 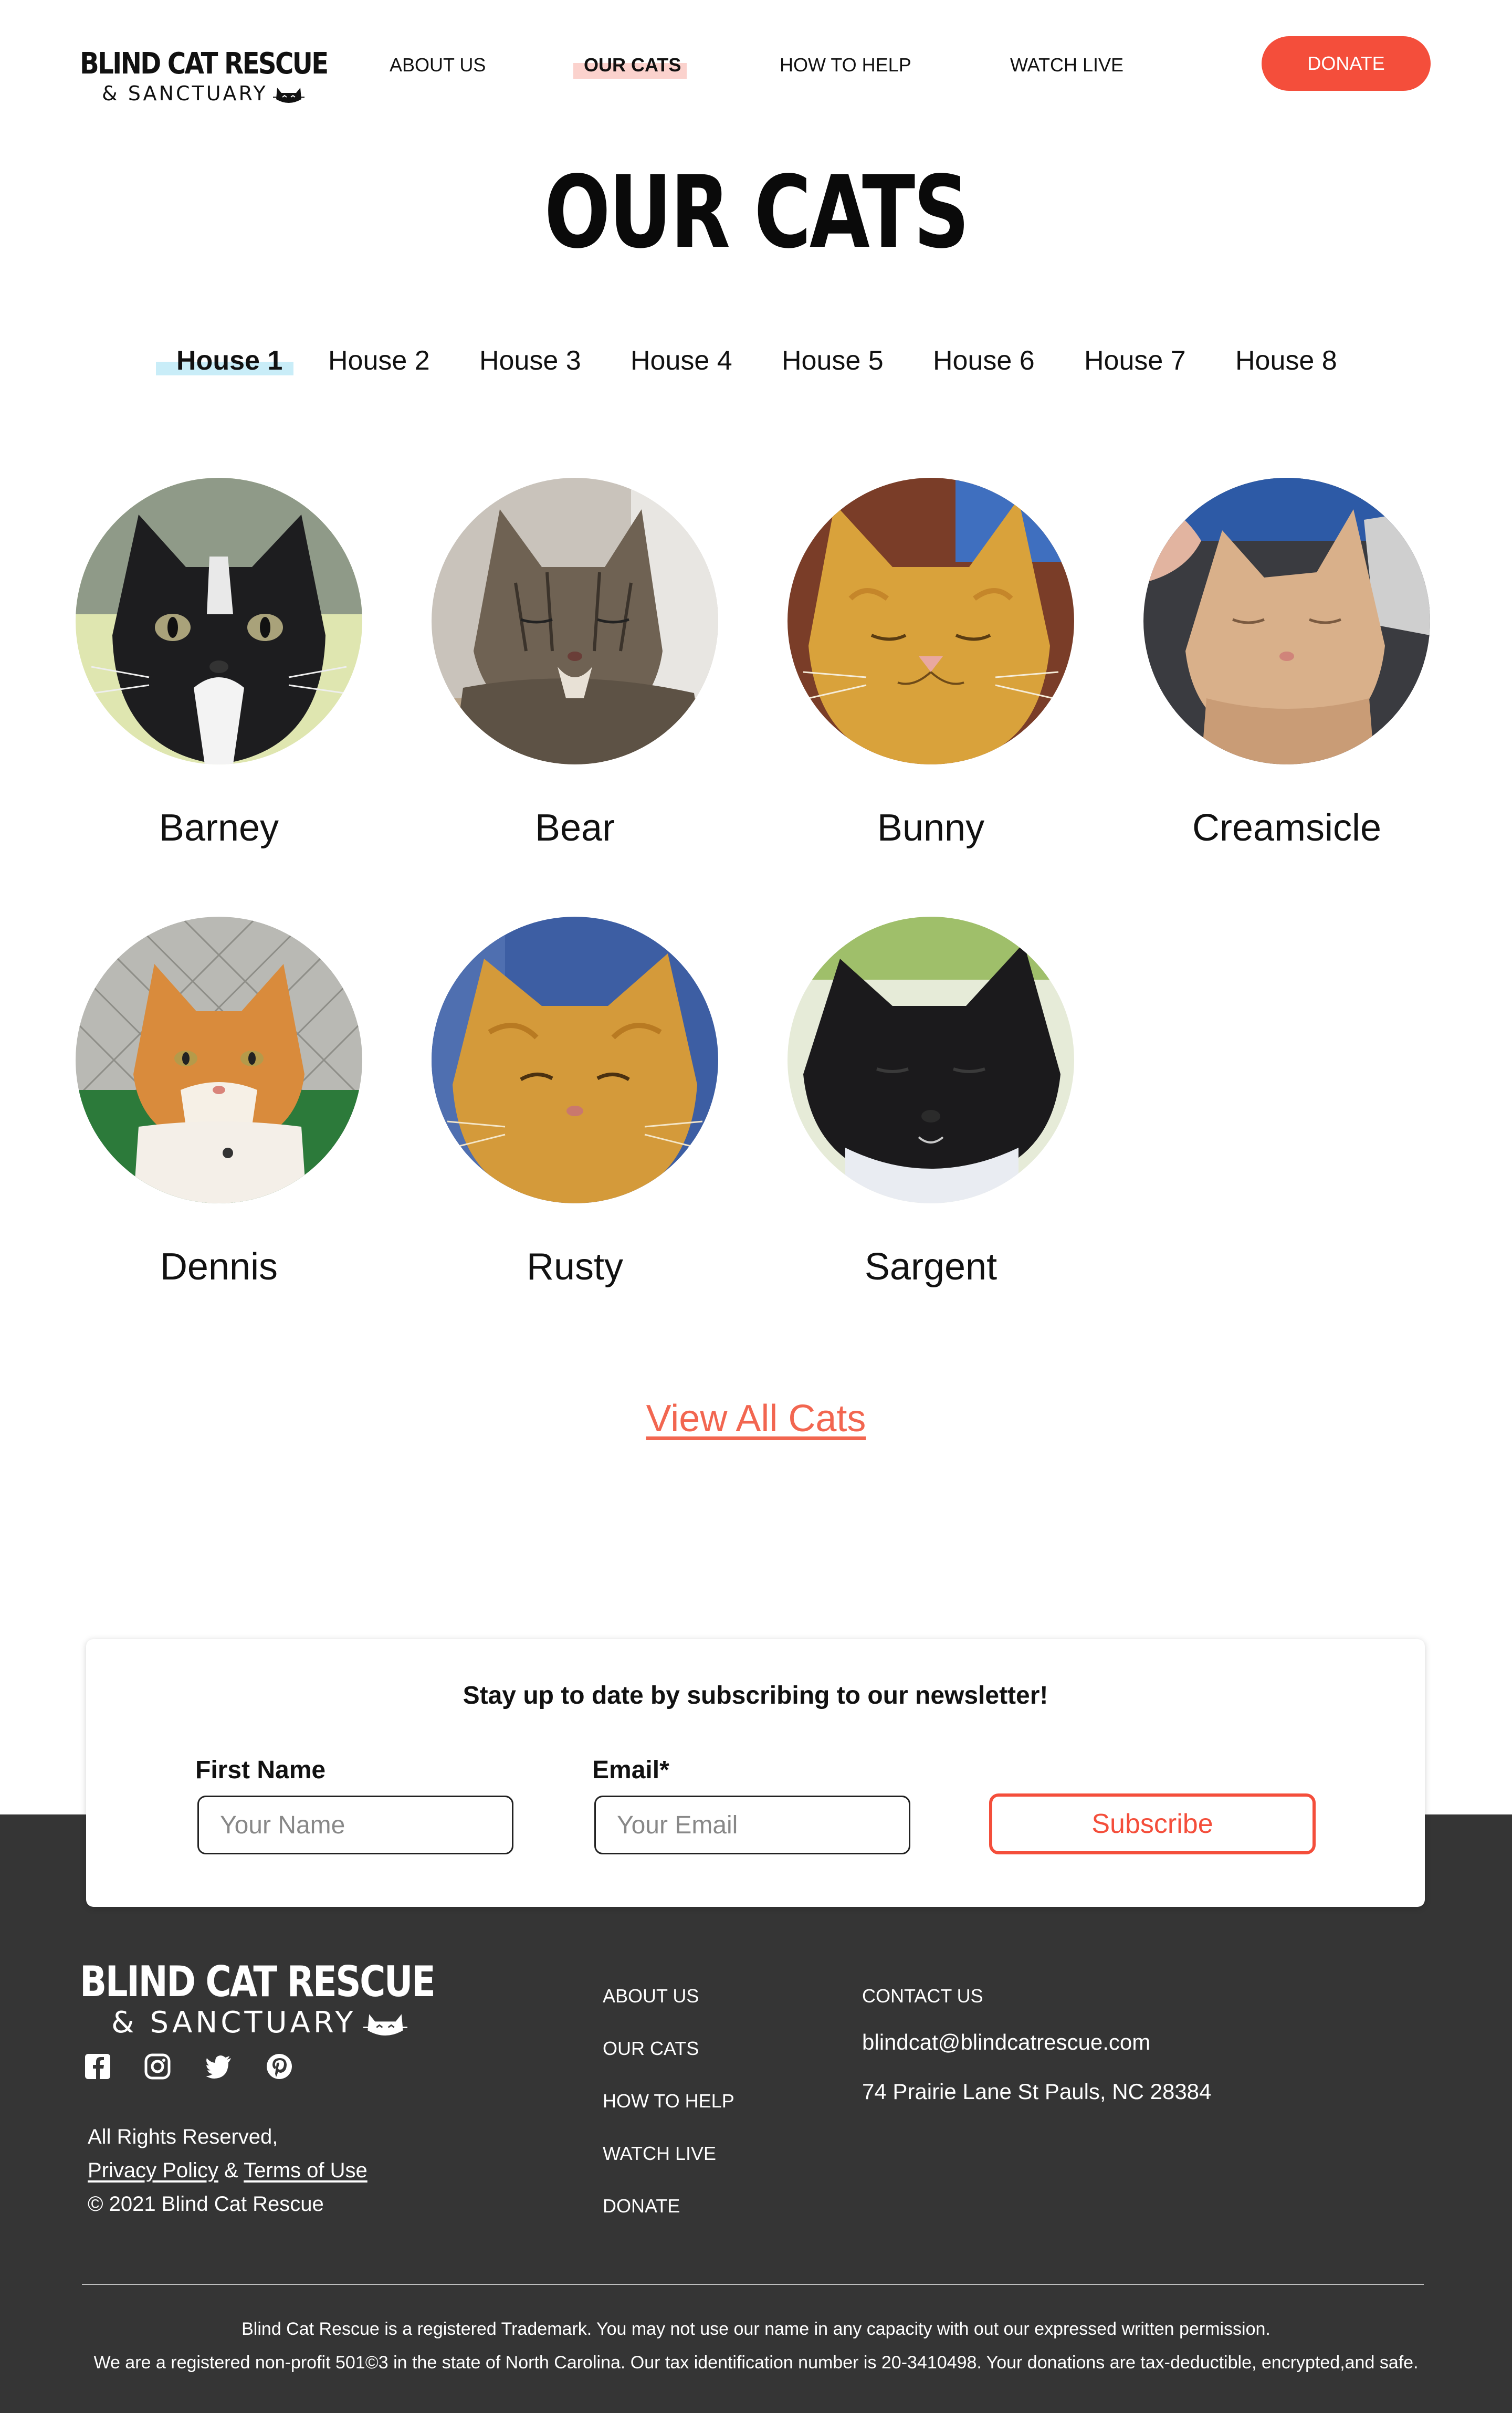 I want to click on cat-card-dennis: Dennis, so click(x=219, y=1102).